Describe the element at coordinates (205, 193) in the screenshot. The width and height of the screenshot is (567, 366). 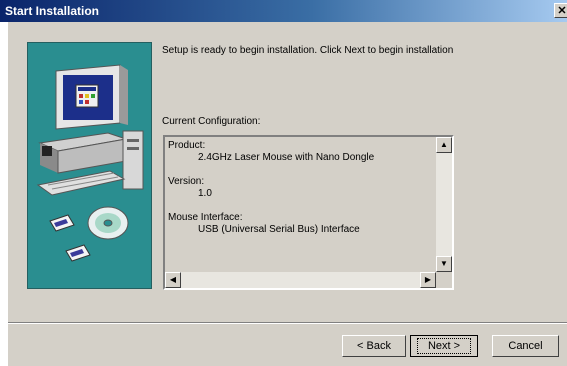
I see `version-value: 1.0` at that location.